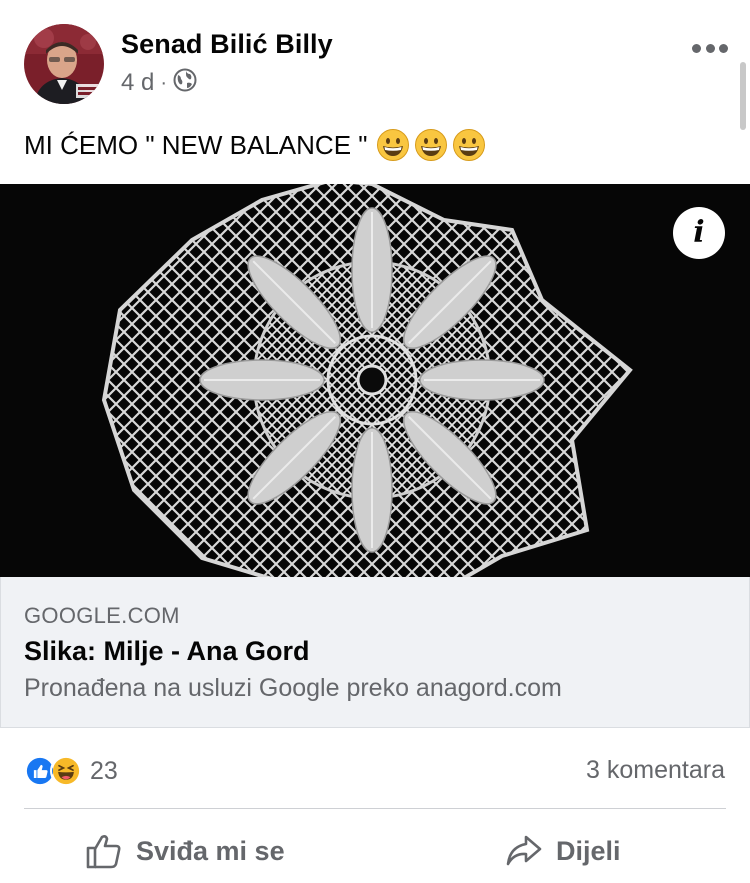 This screenshot has width=750, height=883. I want to click on emoji-group, so click(431, 145).